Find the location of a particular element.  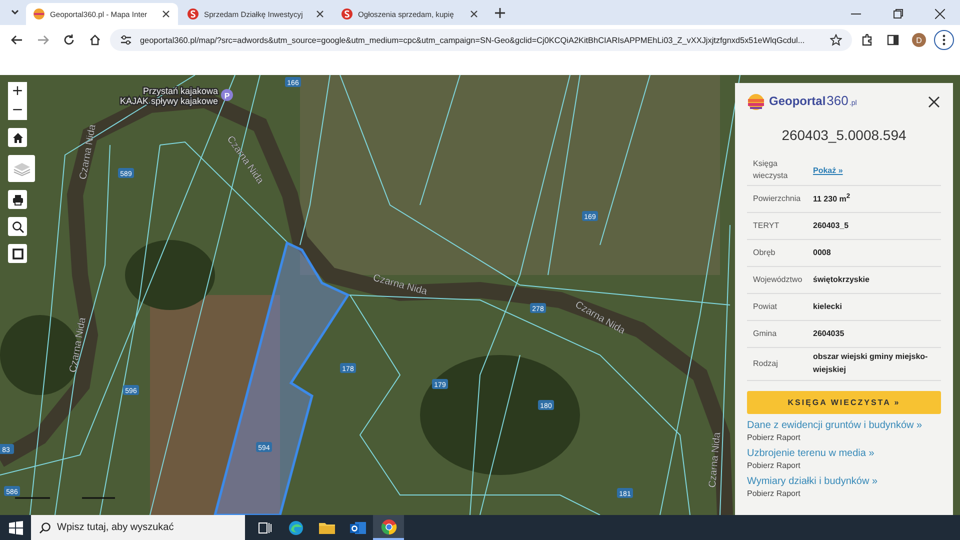

attribute-value: 11 230 m$^{2}$ is located at coordinates (831, 199).